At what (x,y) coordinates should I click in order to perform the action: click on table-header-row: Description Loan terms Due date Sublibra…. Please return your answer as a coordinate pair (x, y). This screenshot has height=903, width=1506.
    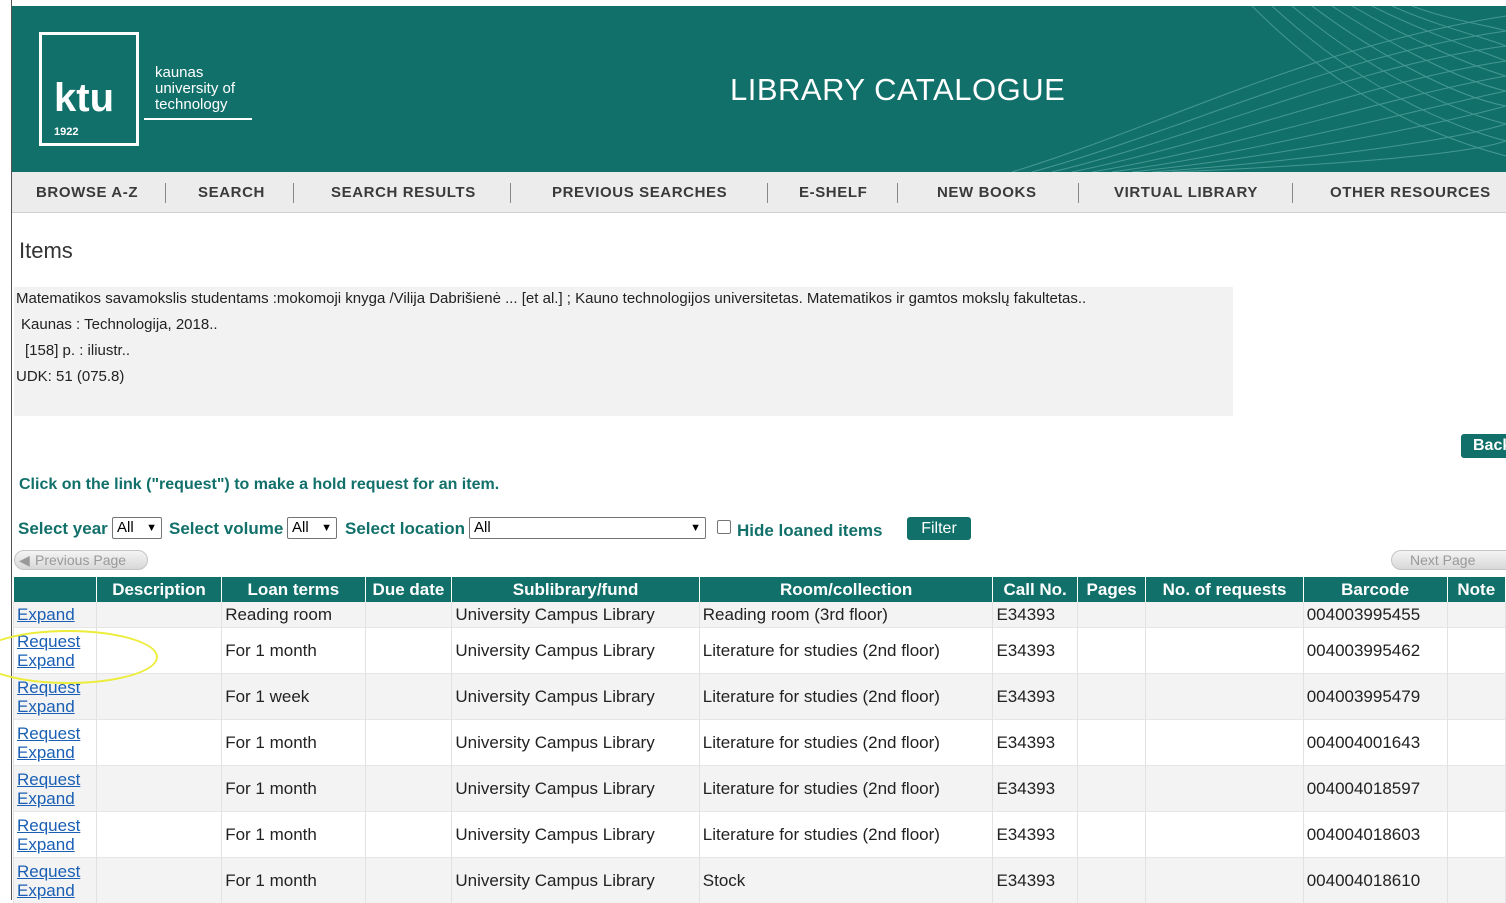
    Looking at the image, I should click on (760, 589).